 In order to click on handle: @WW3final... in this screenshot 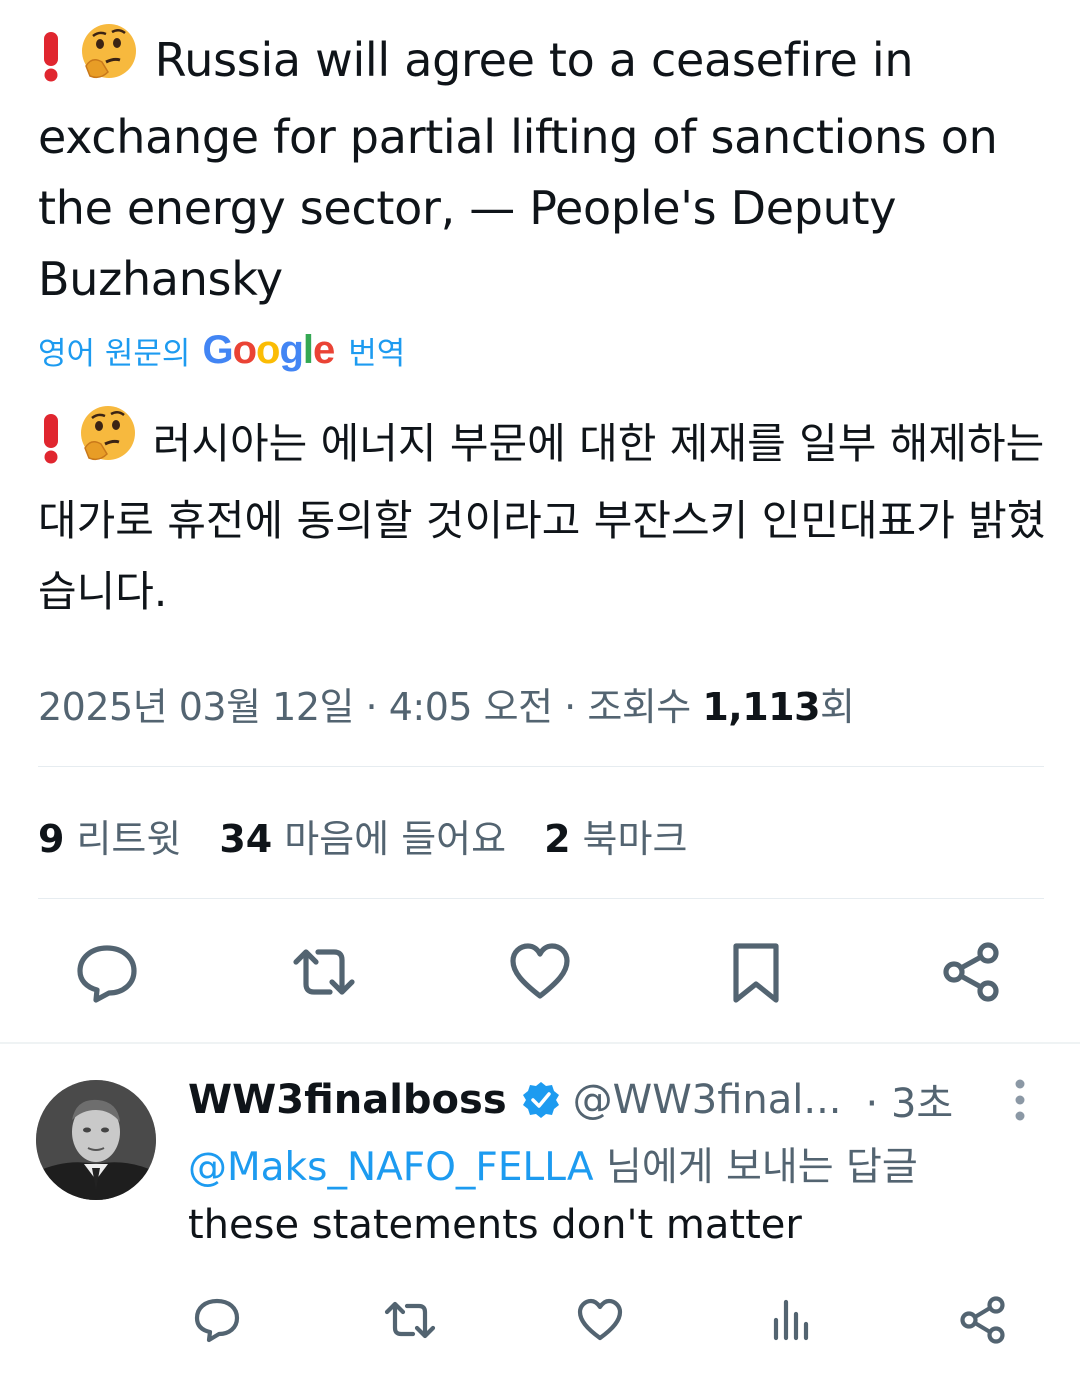, I will do `click(707, 1100)`.